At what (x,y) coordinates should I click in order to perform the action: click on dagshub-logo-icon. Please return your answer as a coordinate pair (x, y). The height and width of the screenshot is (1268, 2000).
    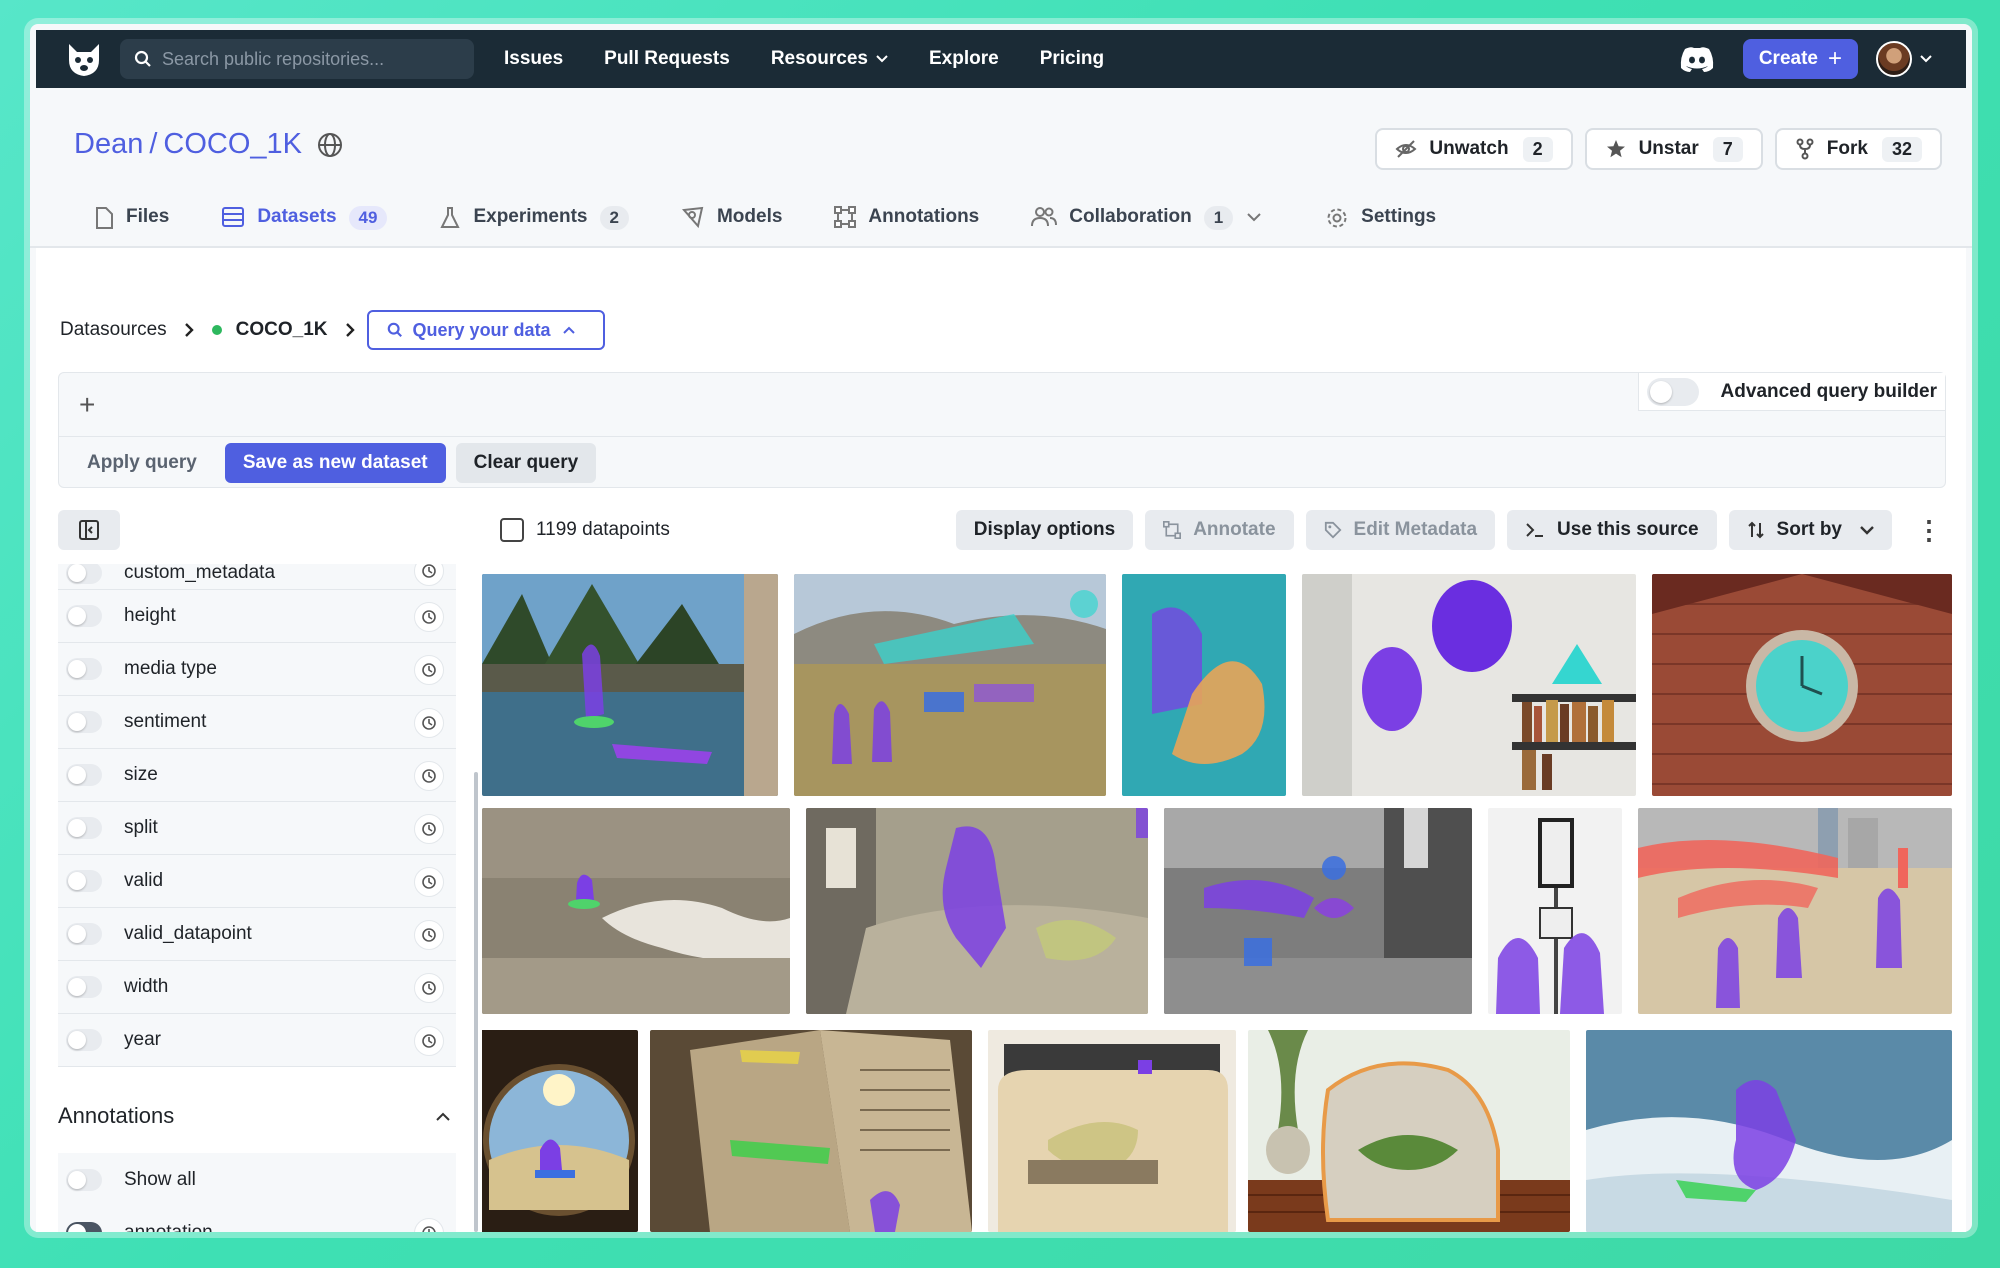
    Looking at the image, I should click on (84, 59).